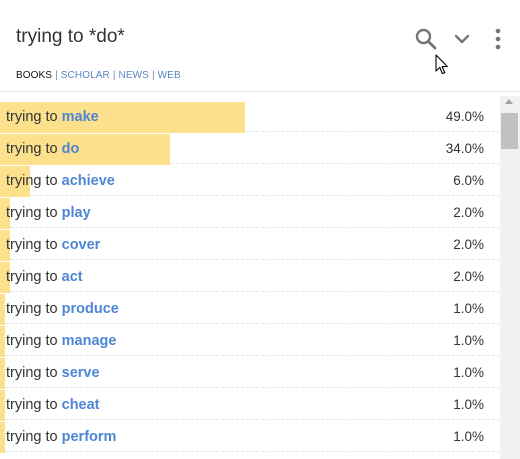 The image size is (520, 459). Describe the element at coordinates (80, 117) in the screenshot. I see `phrase-term-link: make` at that location.